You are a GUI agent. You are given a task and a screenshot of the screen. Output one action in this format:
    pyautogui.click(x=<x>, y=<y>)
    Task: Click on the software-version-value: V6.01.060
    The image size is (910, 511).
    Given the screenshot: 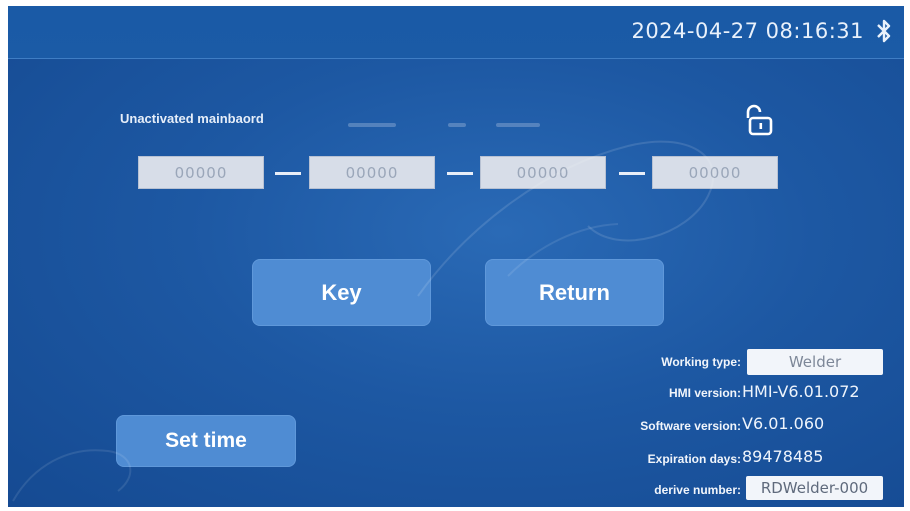 What is the action you would take?
    pyautogui.click(x=783, y=423)
    